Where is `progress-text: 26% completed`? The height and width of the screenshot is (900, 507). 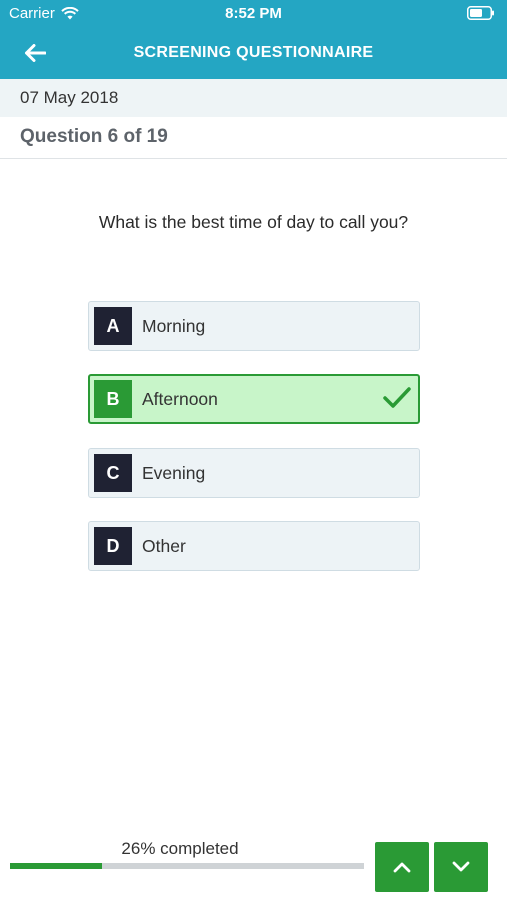
progress-text: 26% completed is located at coordinates (180, 848).